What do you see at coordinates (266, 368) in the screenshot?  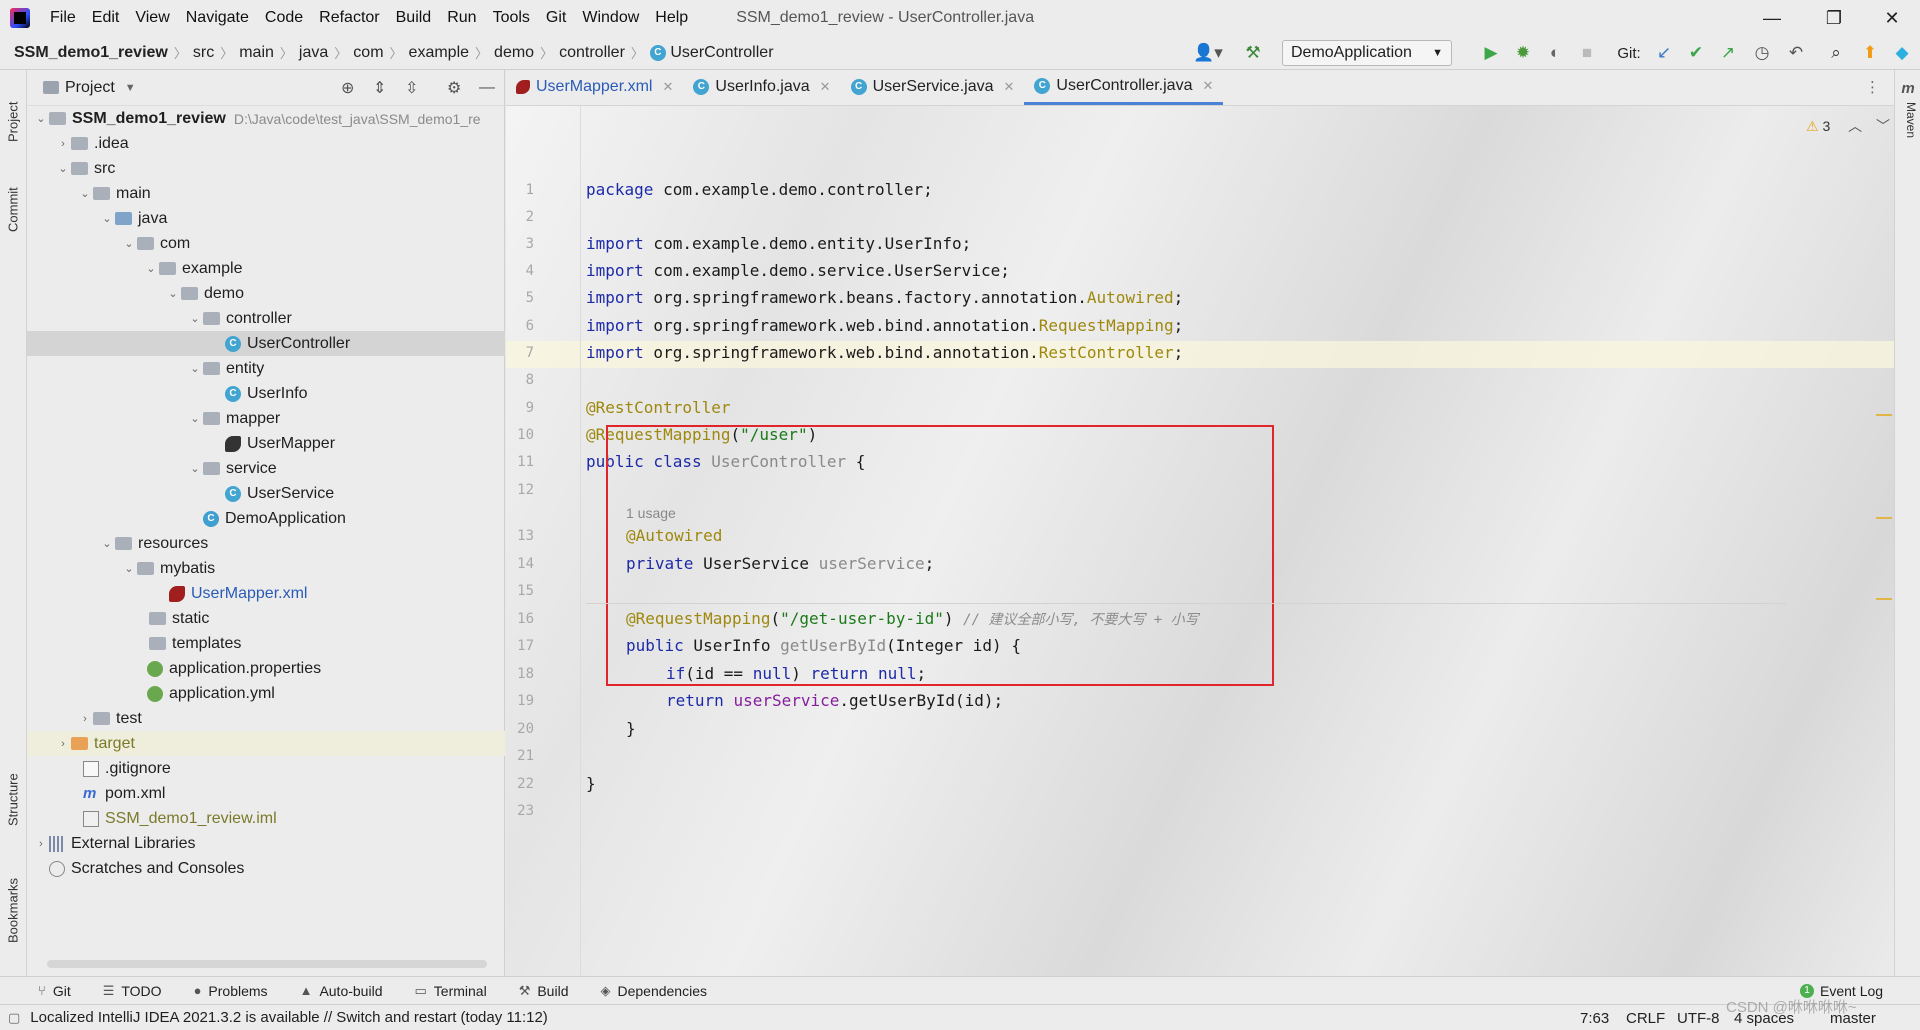 I see `tree-item-entity: ⌄ entity` at bounding box center [266, 368].